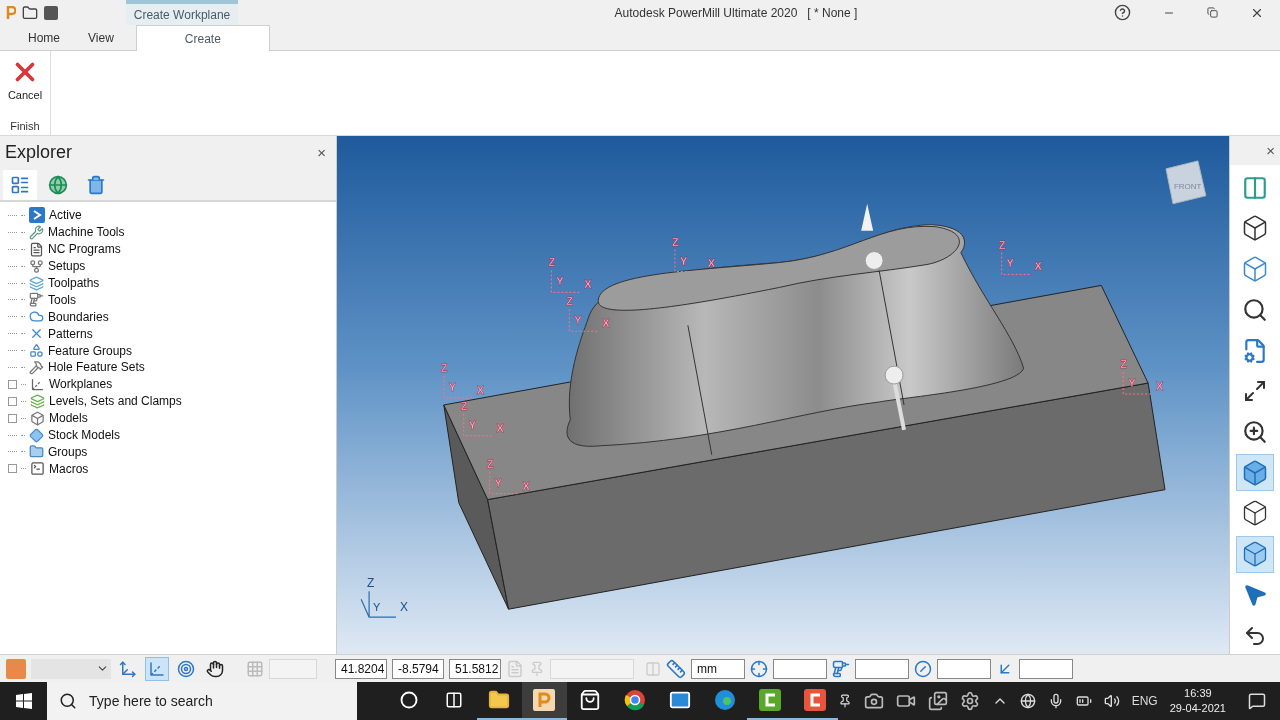 The height and width of the screenshot is (720, 1280). What do you see at coordinates (68, 701) in the screenshot?
I see `search-icon` at bounding box center [68, 701].